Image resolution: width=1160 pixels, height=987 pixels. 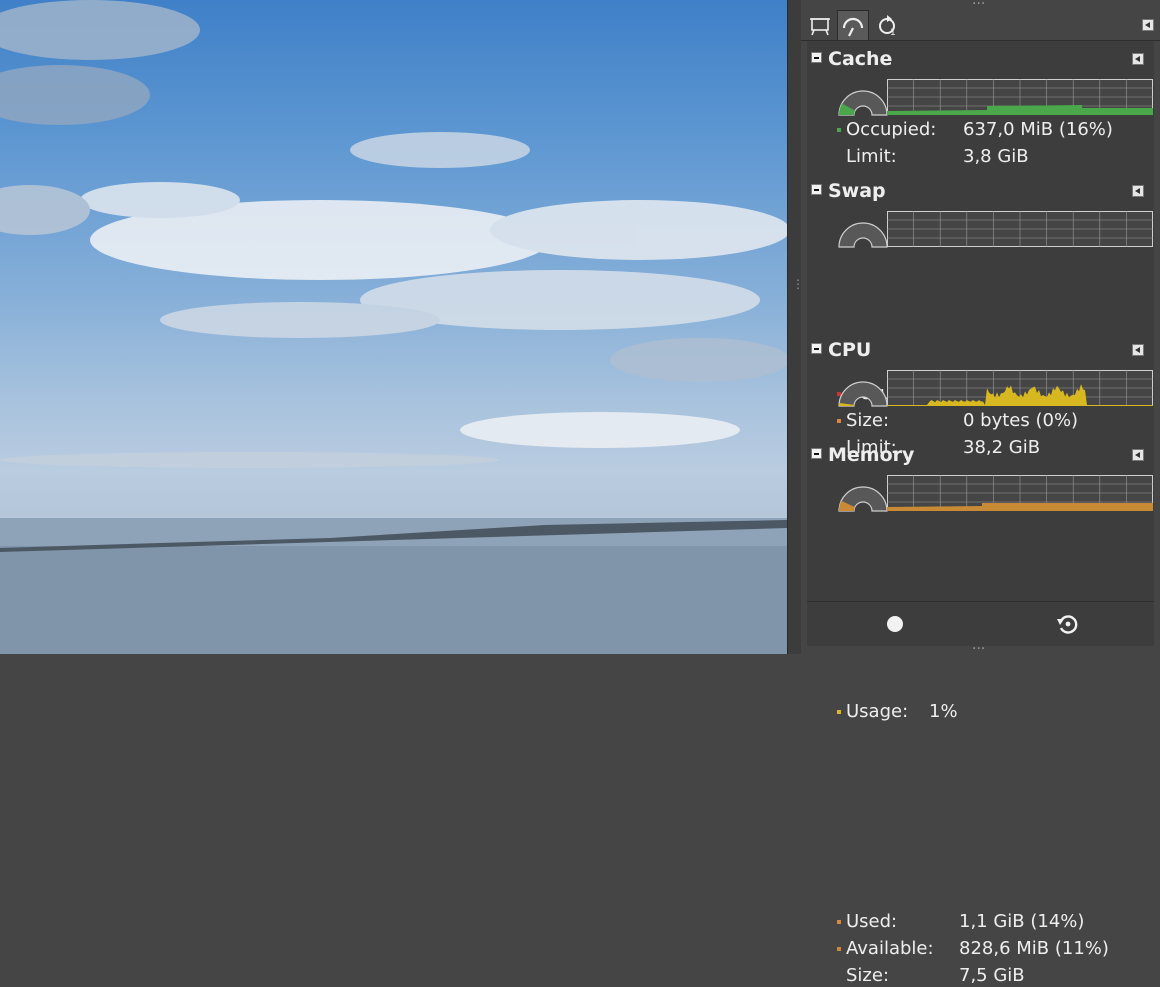 I want to click on tab-history: 1, so click(x=888, y=24).